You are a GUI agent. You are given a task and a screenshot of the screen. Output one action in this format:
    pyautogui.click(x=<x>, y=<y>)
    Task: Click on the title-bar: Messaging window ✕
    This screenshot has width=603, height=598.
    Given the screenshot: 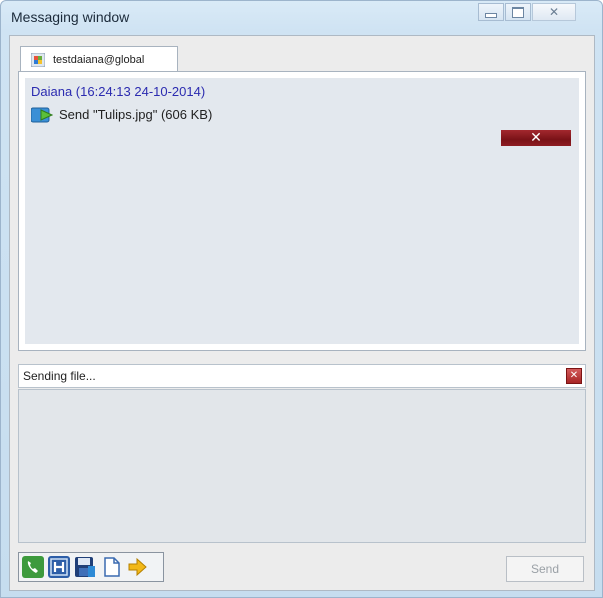 What is the action you would take?
    pyautogui.click(x=301, y=18)
    